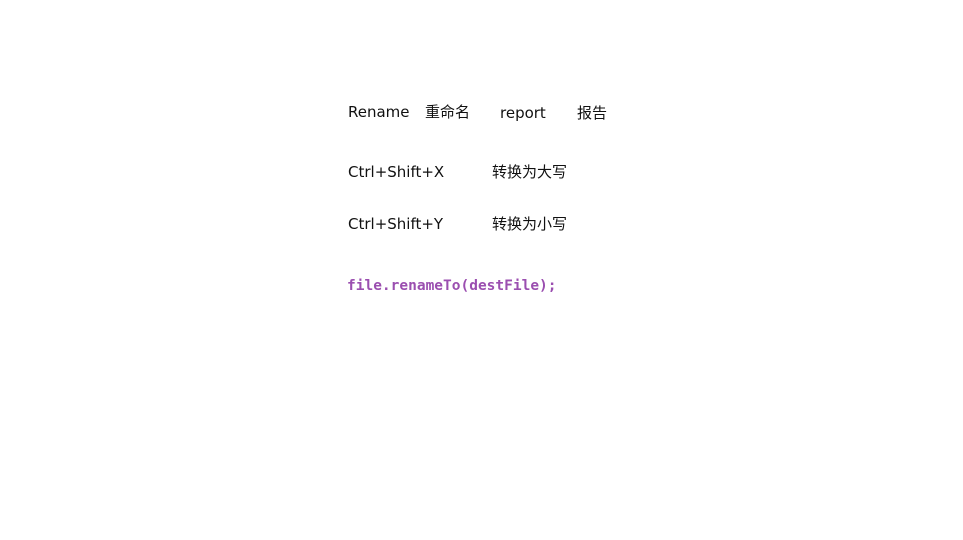 This screenshot has height=540, width=963. What do you see at coordinates (523, 113) in the screenshot?
I see `vocab-word-report: report` at bounding box center [523, 113].